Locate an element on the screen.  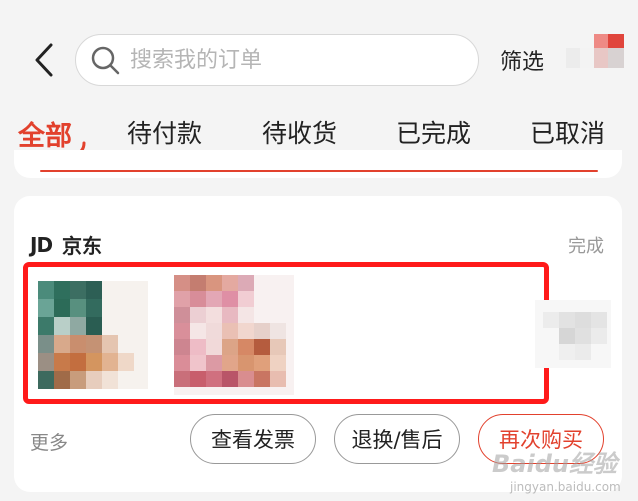
previous-order-card is located at coordinates (318, 164).